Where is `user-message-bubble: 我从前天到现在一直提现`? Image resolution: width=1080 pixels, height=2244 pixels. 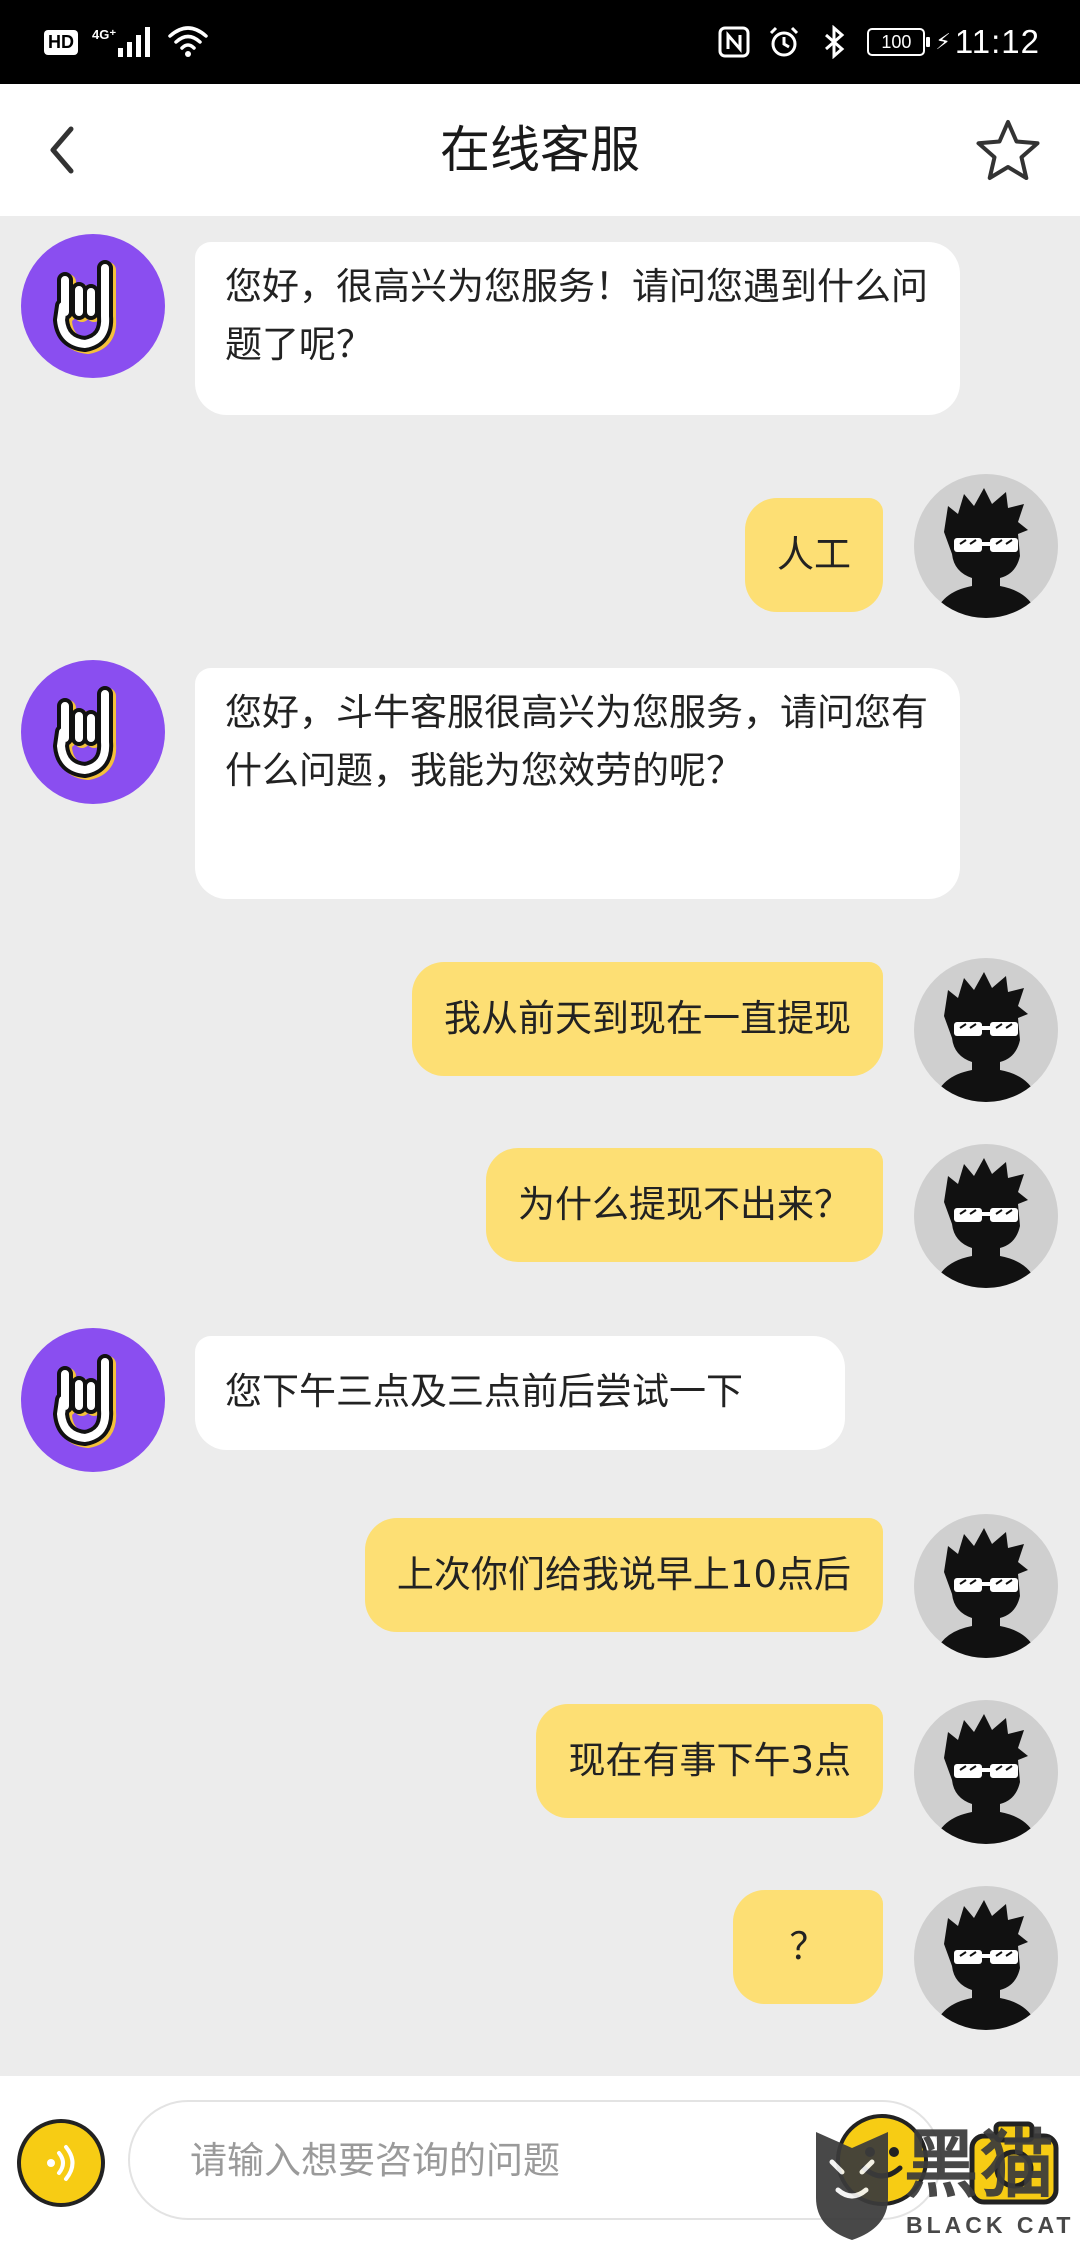
user-message-bubble: 我从前天到现在一直提现 is located at coordinates (647, 1019).